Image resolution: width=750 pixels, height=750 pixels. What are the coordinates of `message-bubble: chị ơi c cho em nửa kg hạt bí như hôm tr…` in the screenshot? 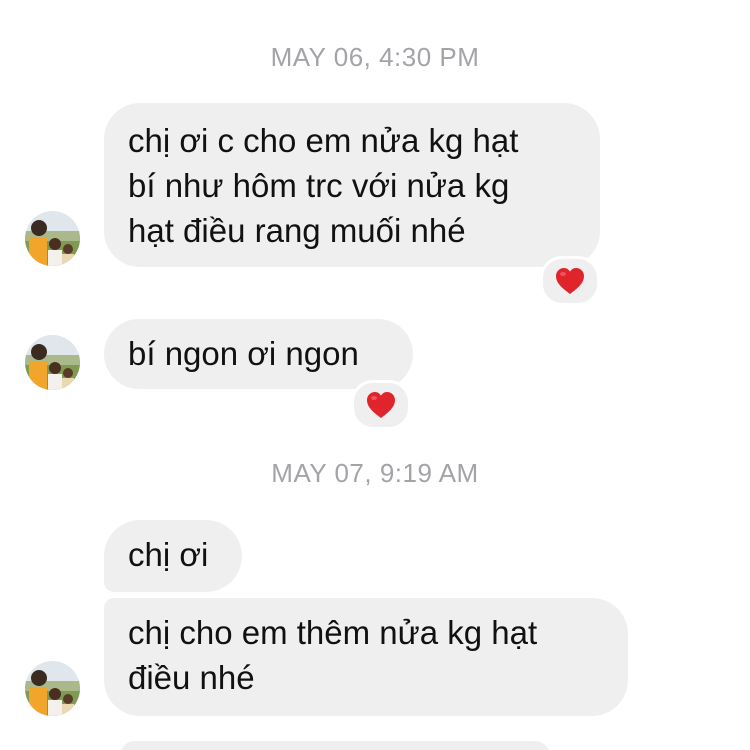 It's located at (352, 185).